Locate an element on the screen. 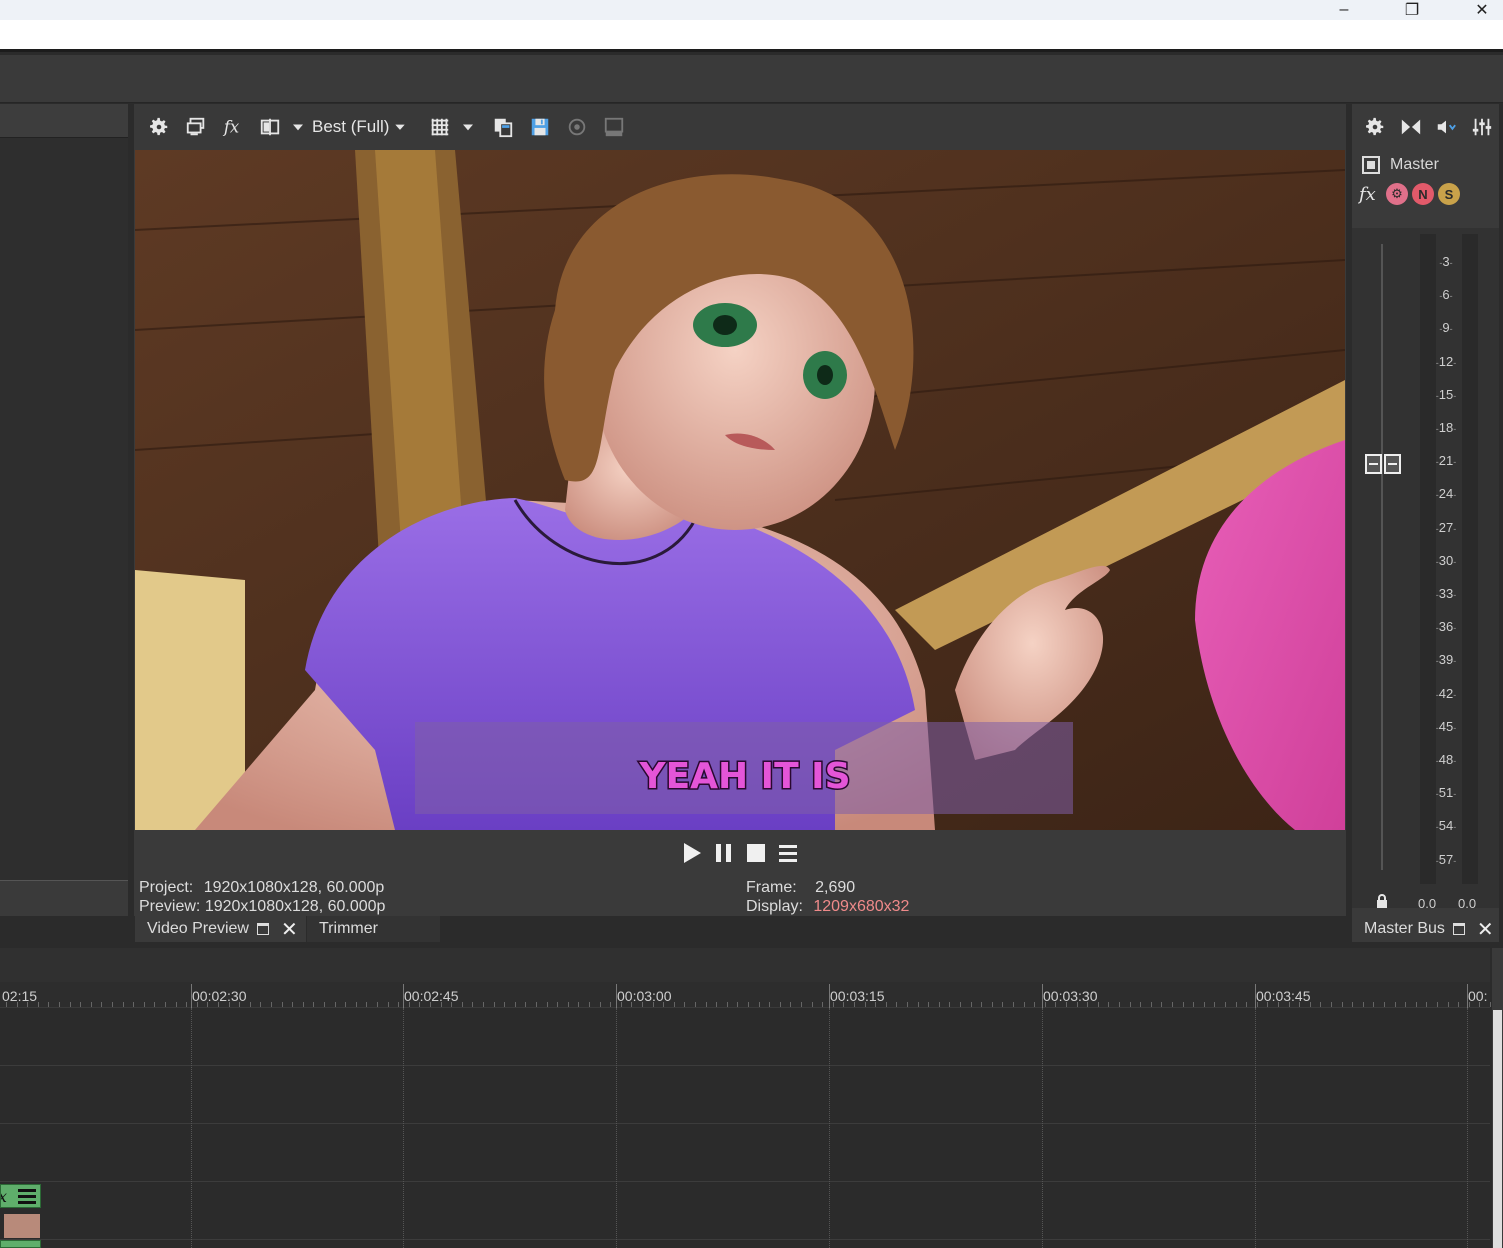 The width and height of the screenshot is (1503, 1248). plugin-gear-icon: ⚙ is located at coordinates (1397, 194).